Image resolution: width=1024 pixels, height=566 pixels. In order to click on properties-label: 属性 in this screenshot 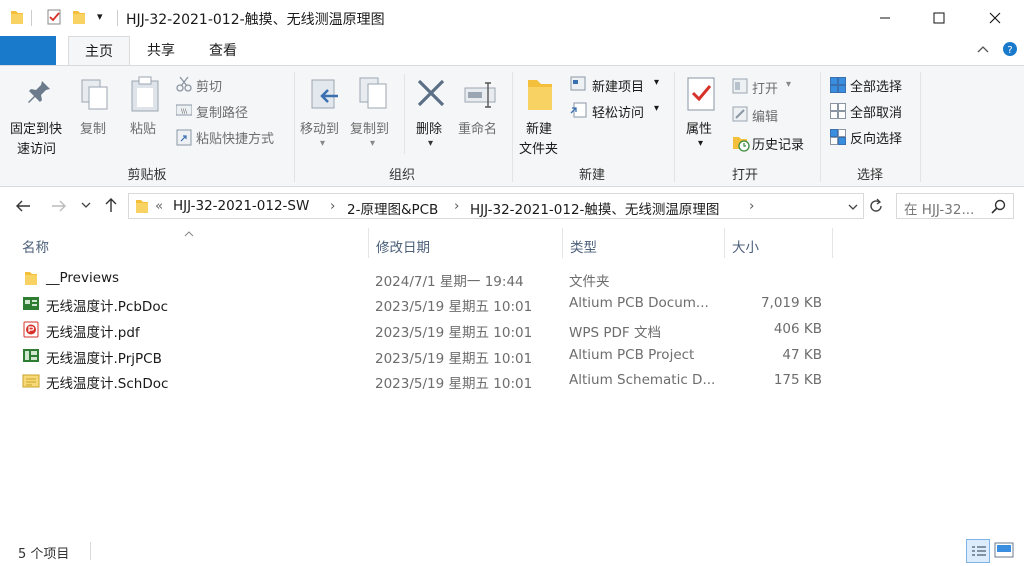, I will do `click(699, 129)`.